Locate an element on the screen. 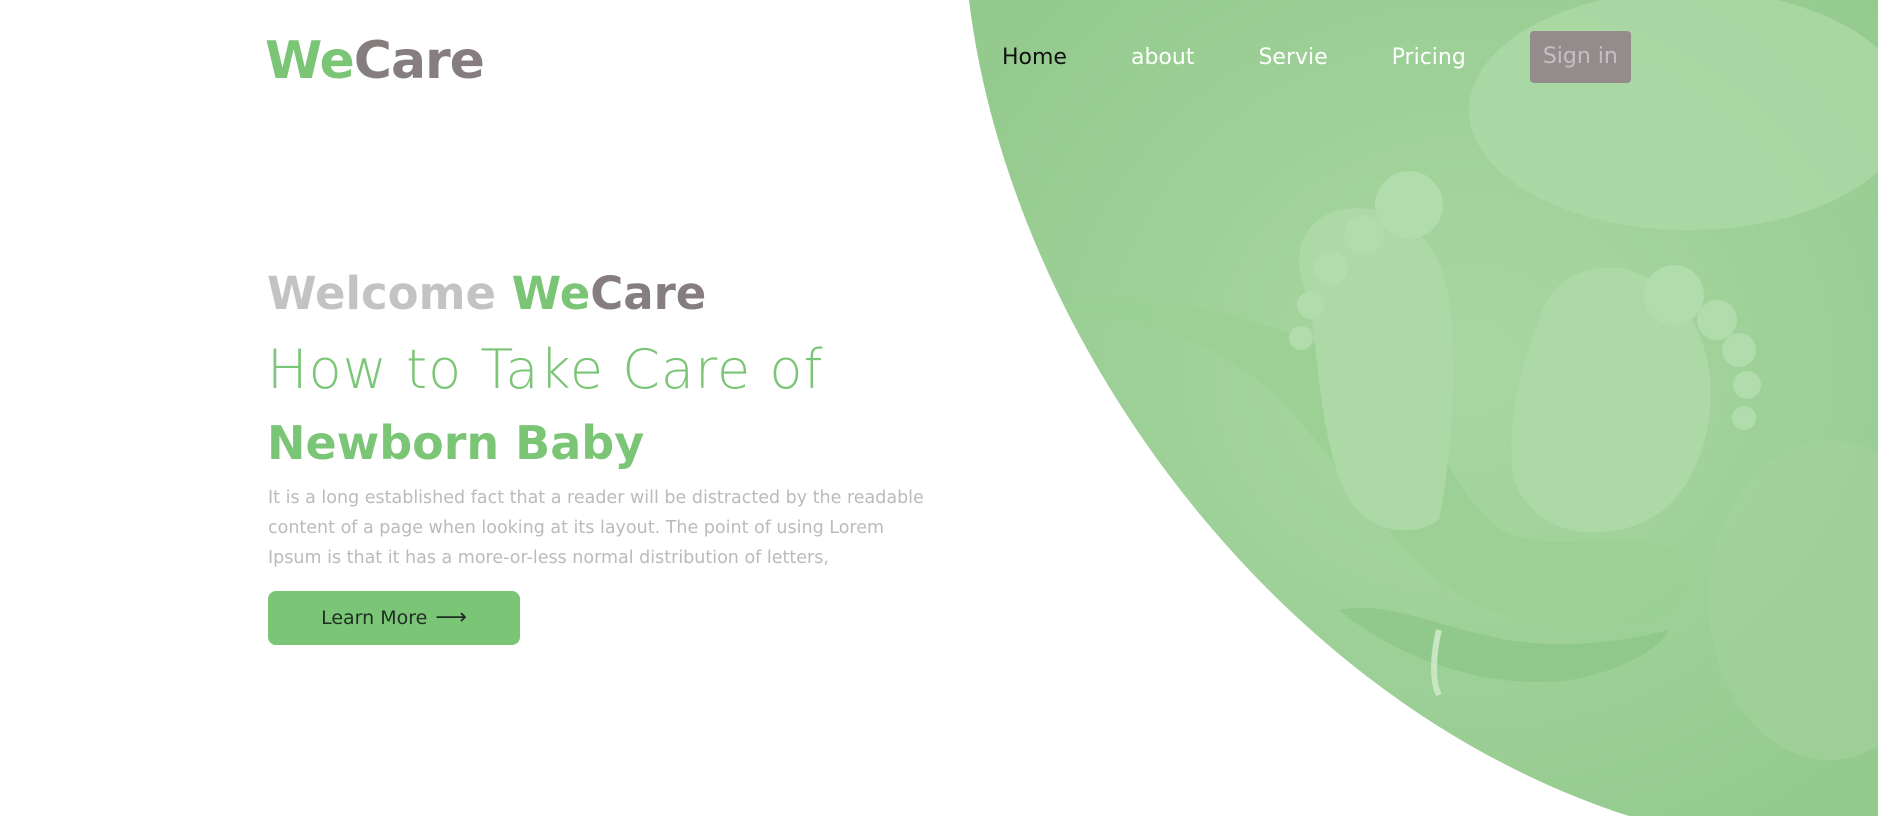 The image size is (1878, 816). logo: WeCare is located at coordinates (375, 61).